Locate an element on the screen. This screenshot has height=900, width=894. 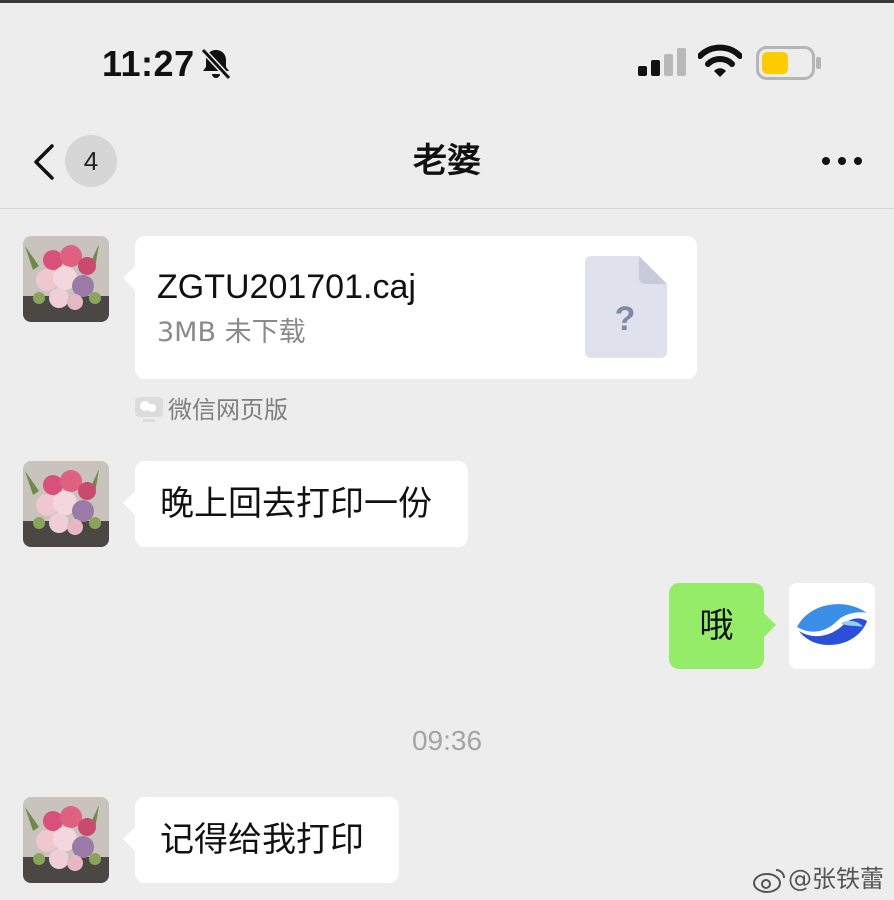
sent-message-bubble: 哦 is located at coordinates (722, 626).